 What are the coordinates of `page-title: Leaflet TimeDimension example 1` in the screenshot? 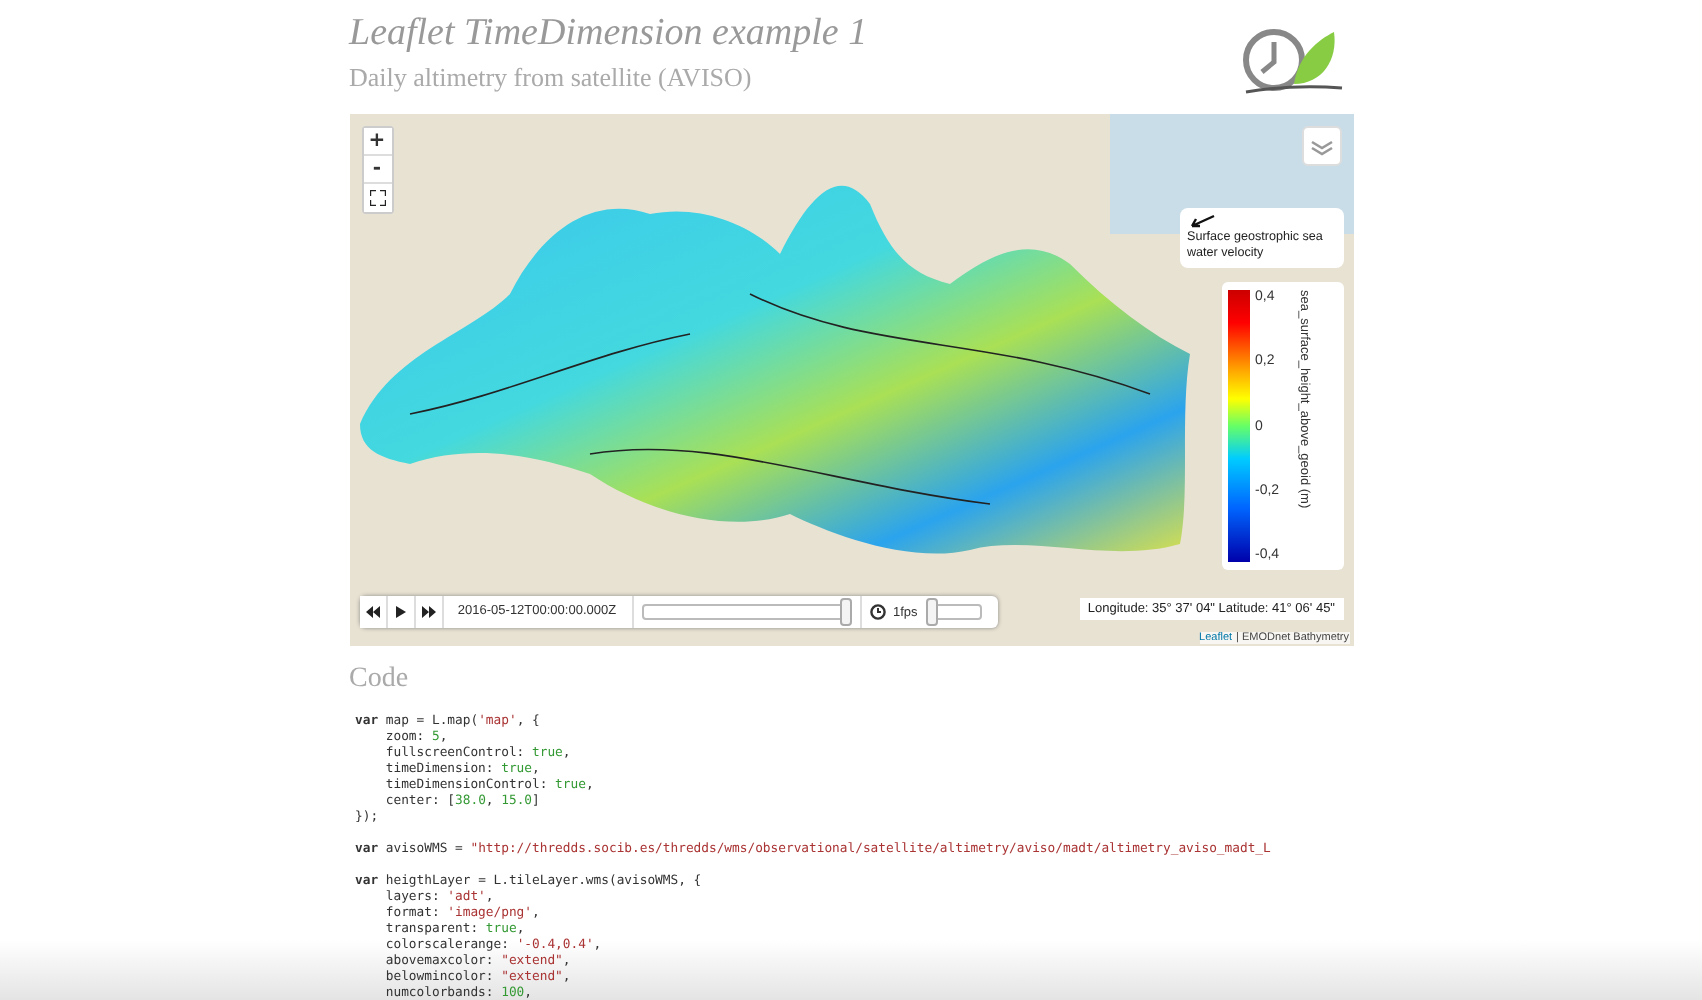 It's located at (608, 34).